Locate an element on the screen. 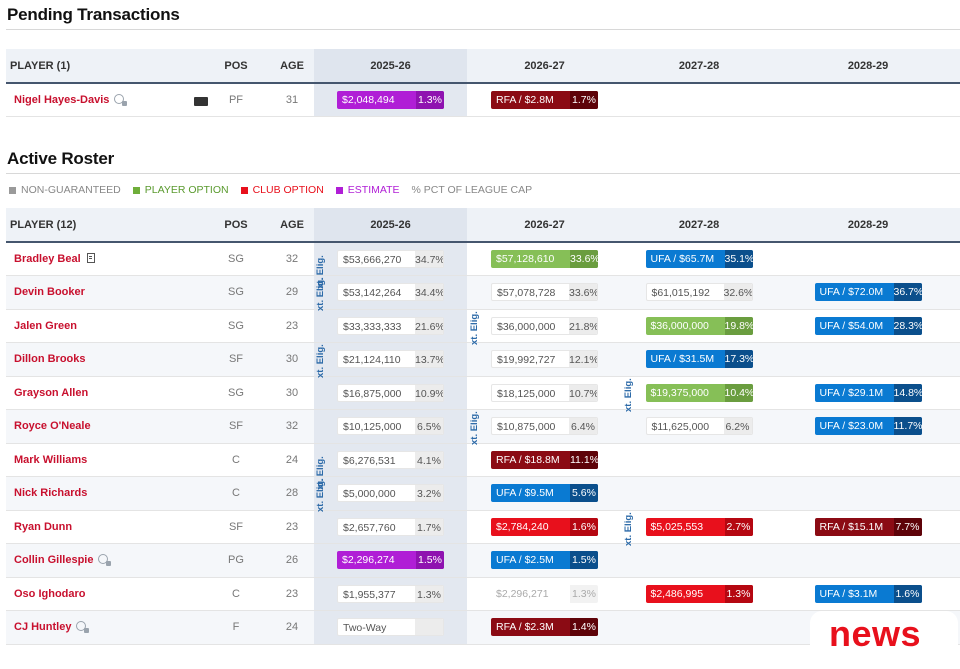 The image size is (960, 669). cap-pct: 21.8% is located at coordinates (583, 325).